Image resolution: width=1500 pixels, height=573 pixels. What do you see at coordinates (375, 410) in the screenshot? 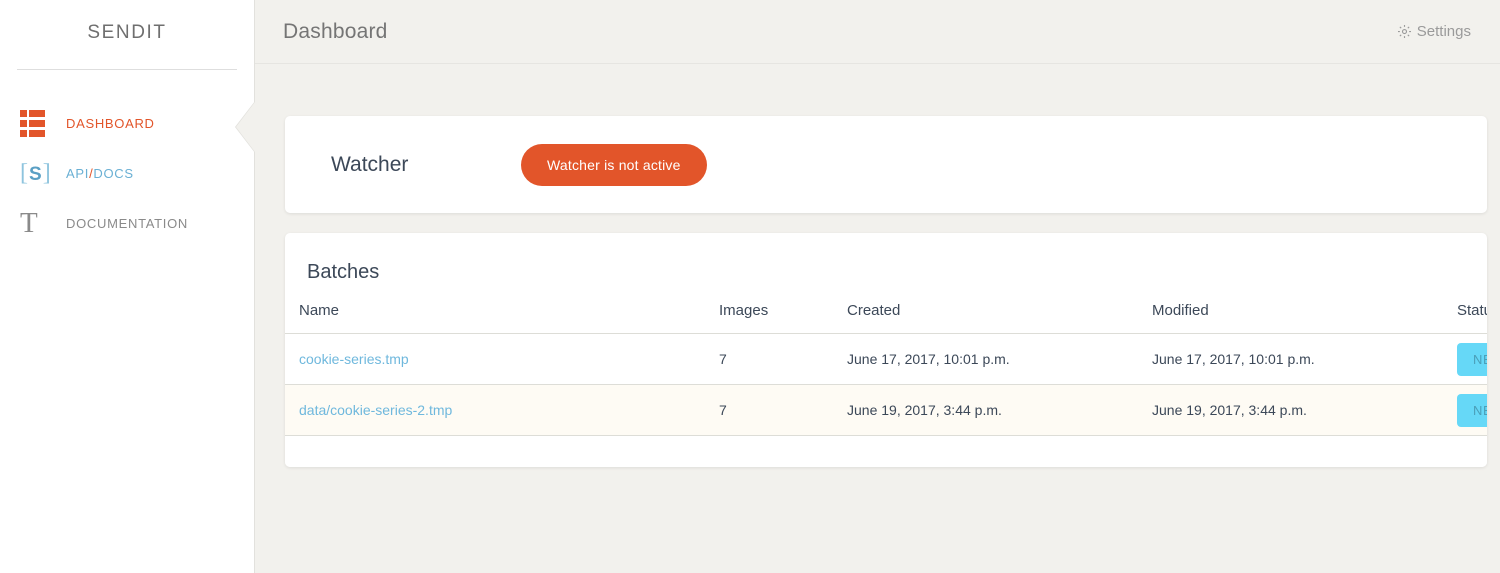
I see `batch-link: data/cookie-series-2.tmp` at bounding box center [375, 410].